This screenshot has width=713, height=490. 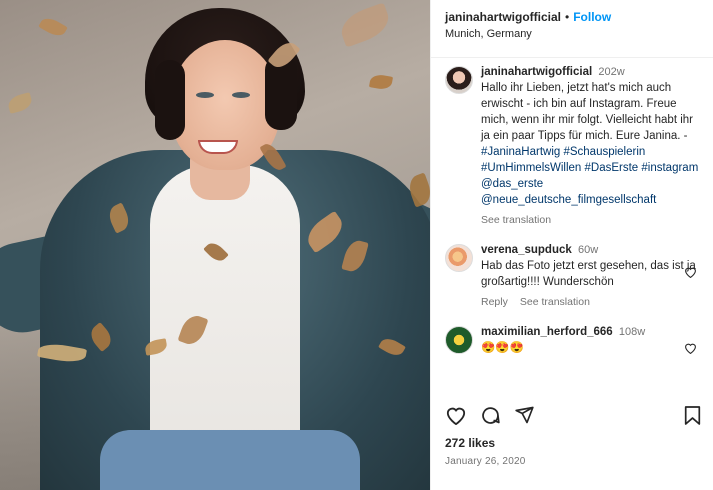 What do you see at coordinates (536, 72) in the screenshot?
I see `caption-username: janinahartwigofficial` at bounding box center [536, 72].